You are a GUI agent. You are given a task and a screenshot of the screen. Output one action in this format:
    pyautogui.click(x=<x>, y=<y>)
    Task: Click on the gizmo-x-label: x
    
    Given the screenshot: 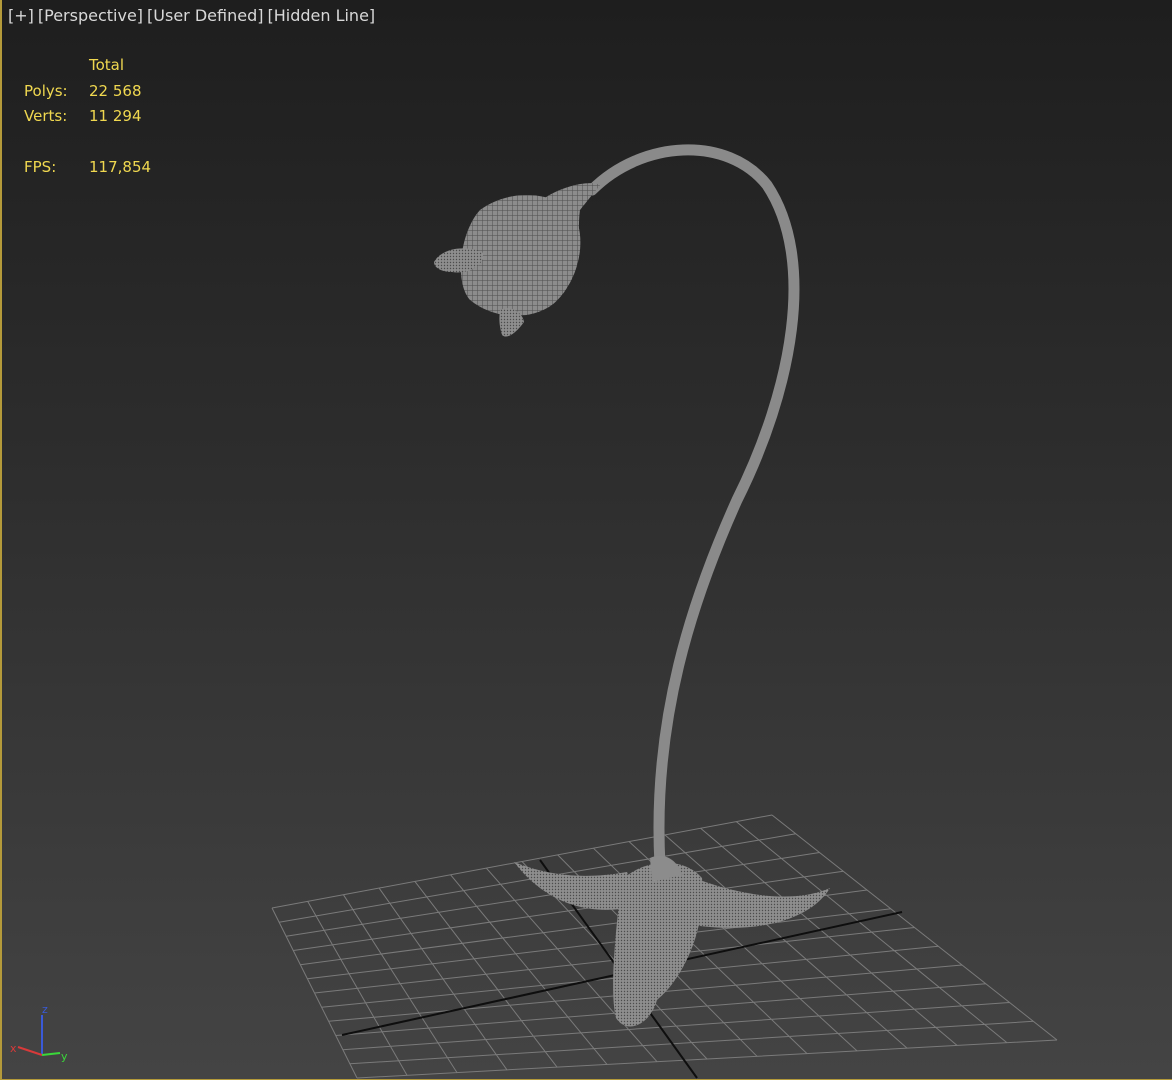 What is the action you would take?
    pyautogui.click(x=13, y=1048)
    